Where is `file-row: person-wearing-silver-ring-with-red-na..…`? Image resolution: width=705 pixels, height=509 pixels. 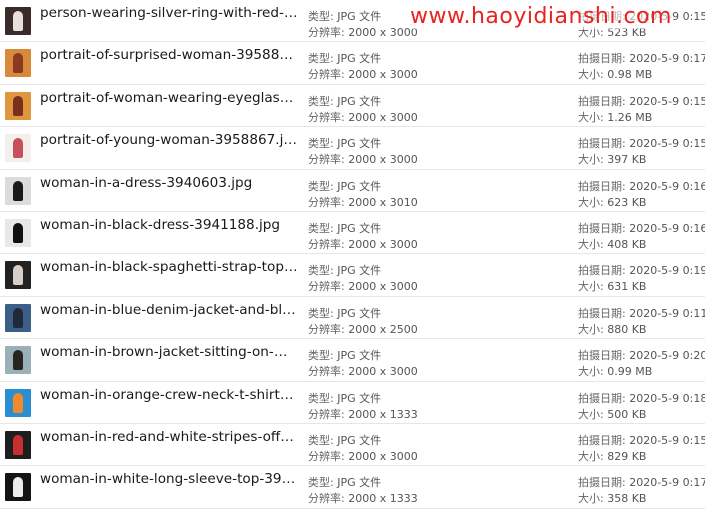 file-row: person-wearing-silver-ring-with-red-na..… is located at coordinates (352, 21).